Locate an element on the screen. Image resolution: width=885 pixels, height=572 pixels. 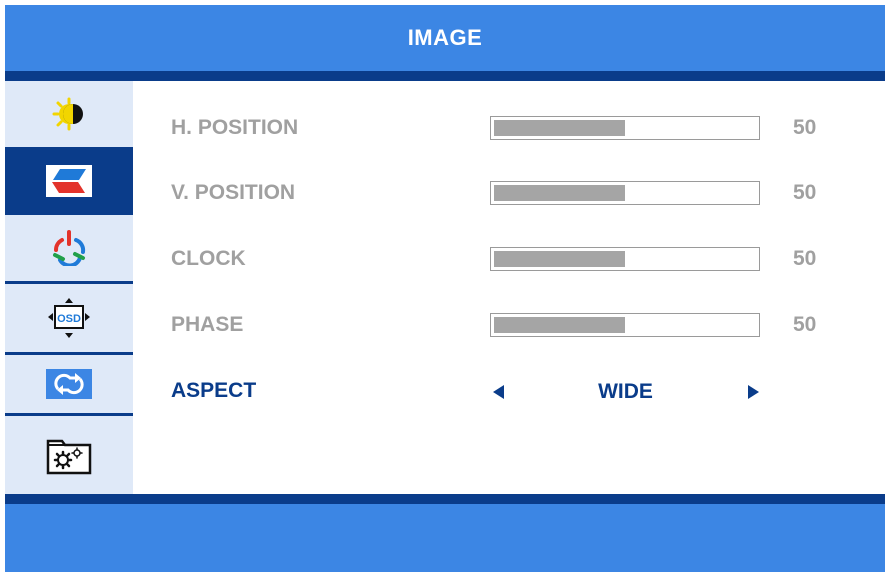
setting-label: CLOCK is located at coordinates (208, 258).